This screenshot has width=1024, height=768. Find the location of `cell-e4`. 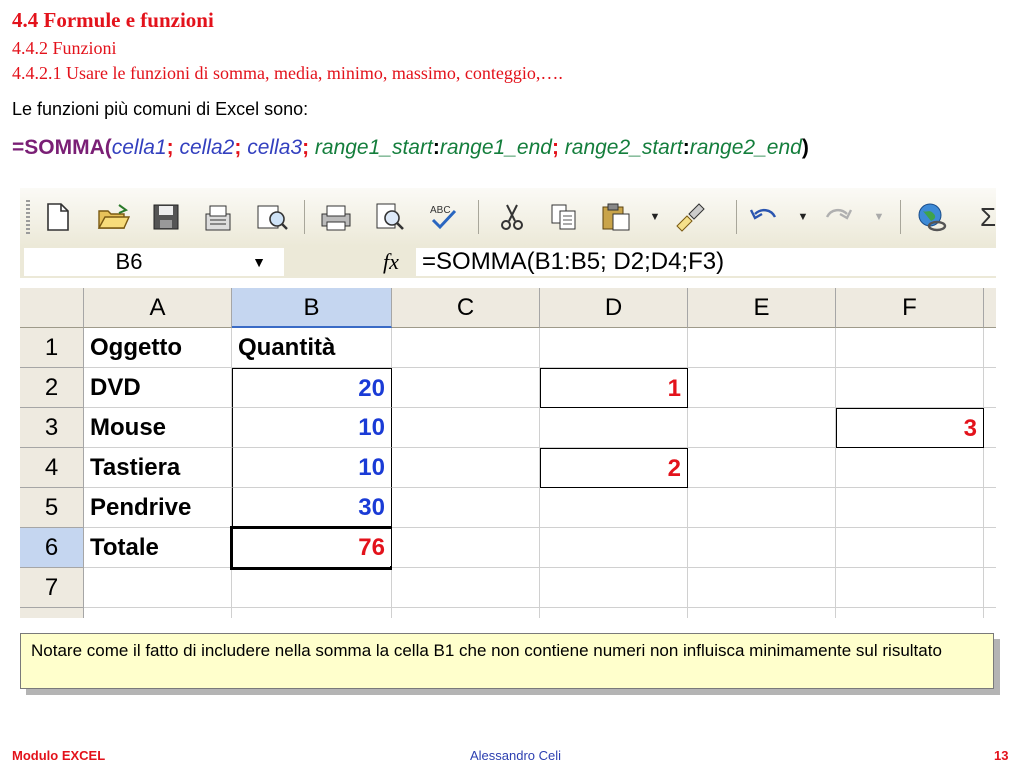

cell-e4 is located at coordinates (762, 468).